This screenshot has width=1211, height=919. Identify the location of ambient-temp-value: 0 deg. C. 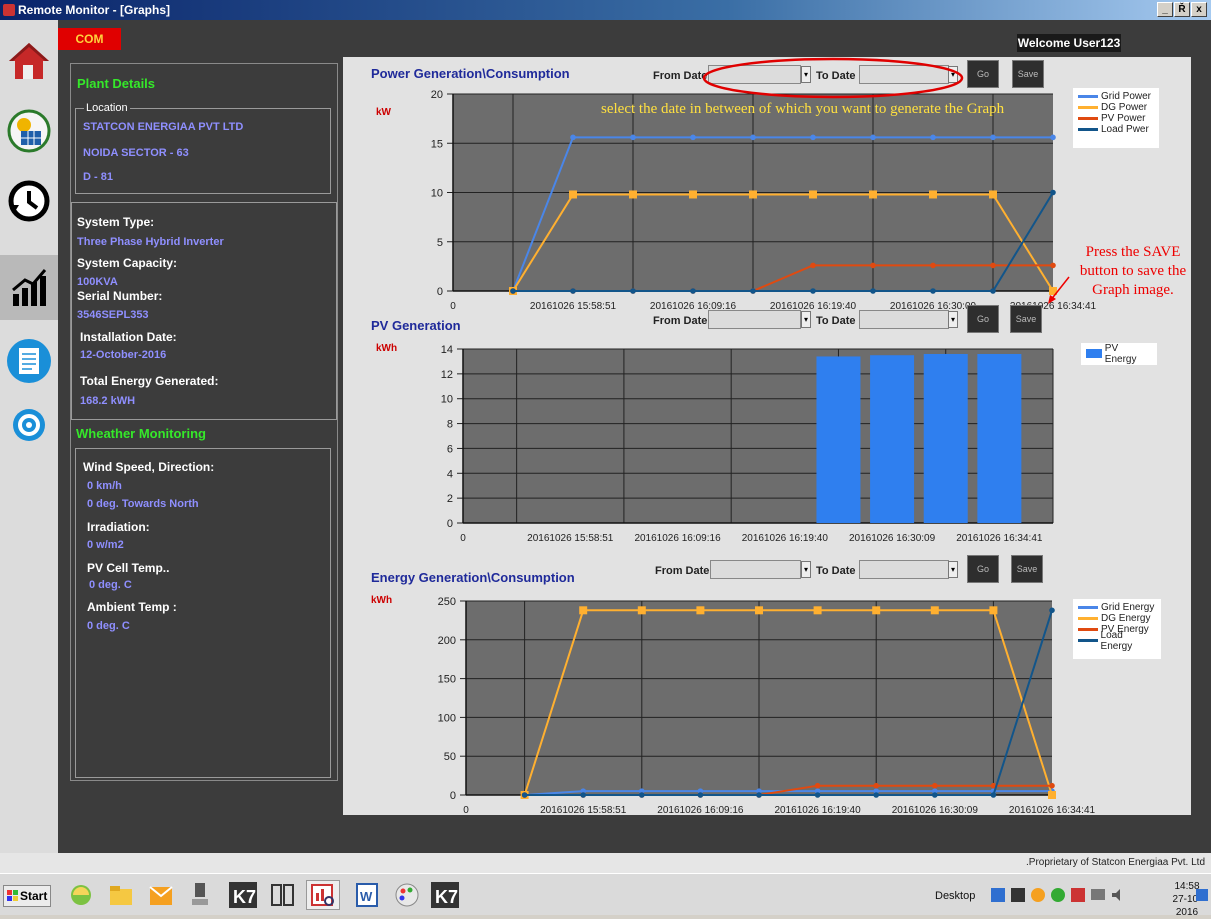
(108, 626).